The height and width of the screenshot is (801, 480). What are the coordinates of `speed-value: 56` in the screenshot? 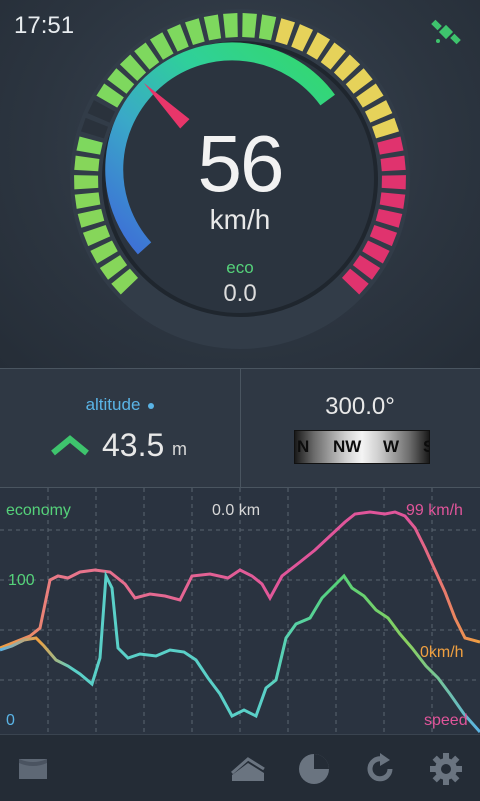 It's located at (241, 163).